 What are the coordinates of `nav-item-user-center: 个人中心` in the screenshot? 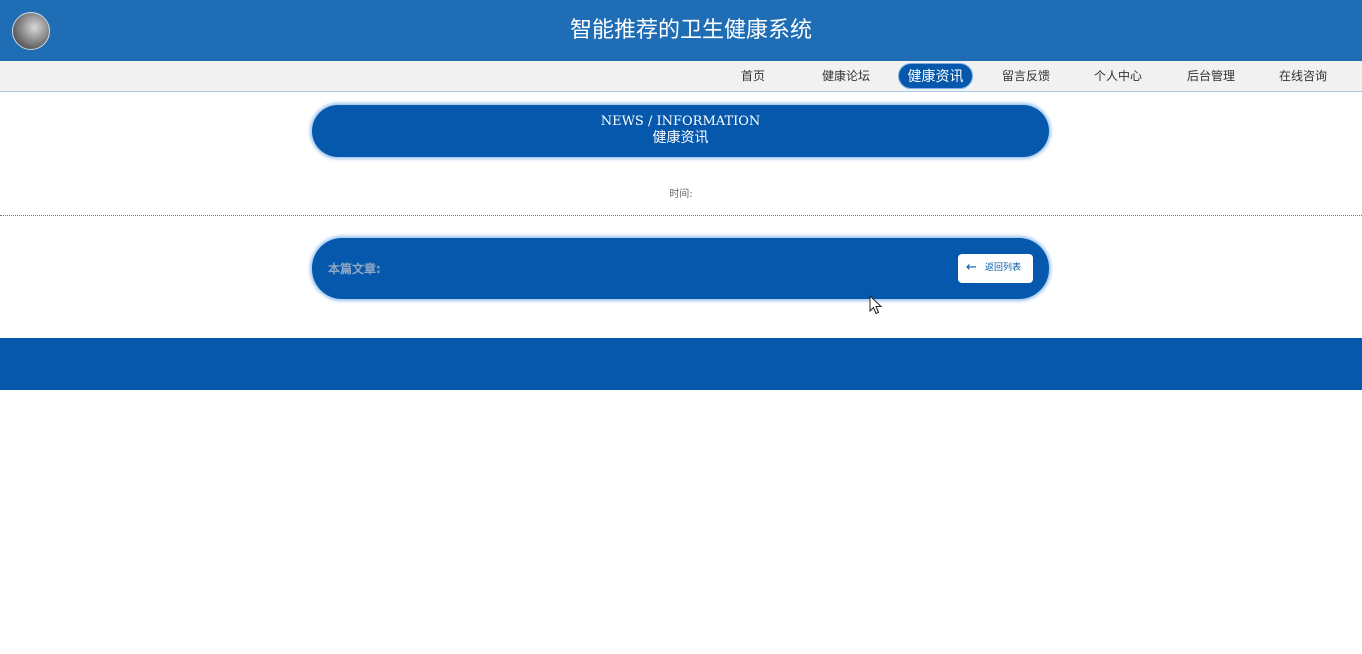 It's located at (1118, 76).